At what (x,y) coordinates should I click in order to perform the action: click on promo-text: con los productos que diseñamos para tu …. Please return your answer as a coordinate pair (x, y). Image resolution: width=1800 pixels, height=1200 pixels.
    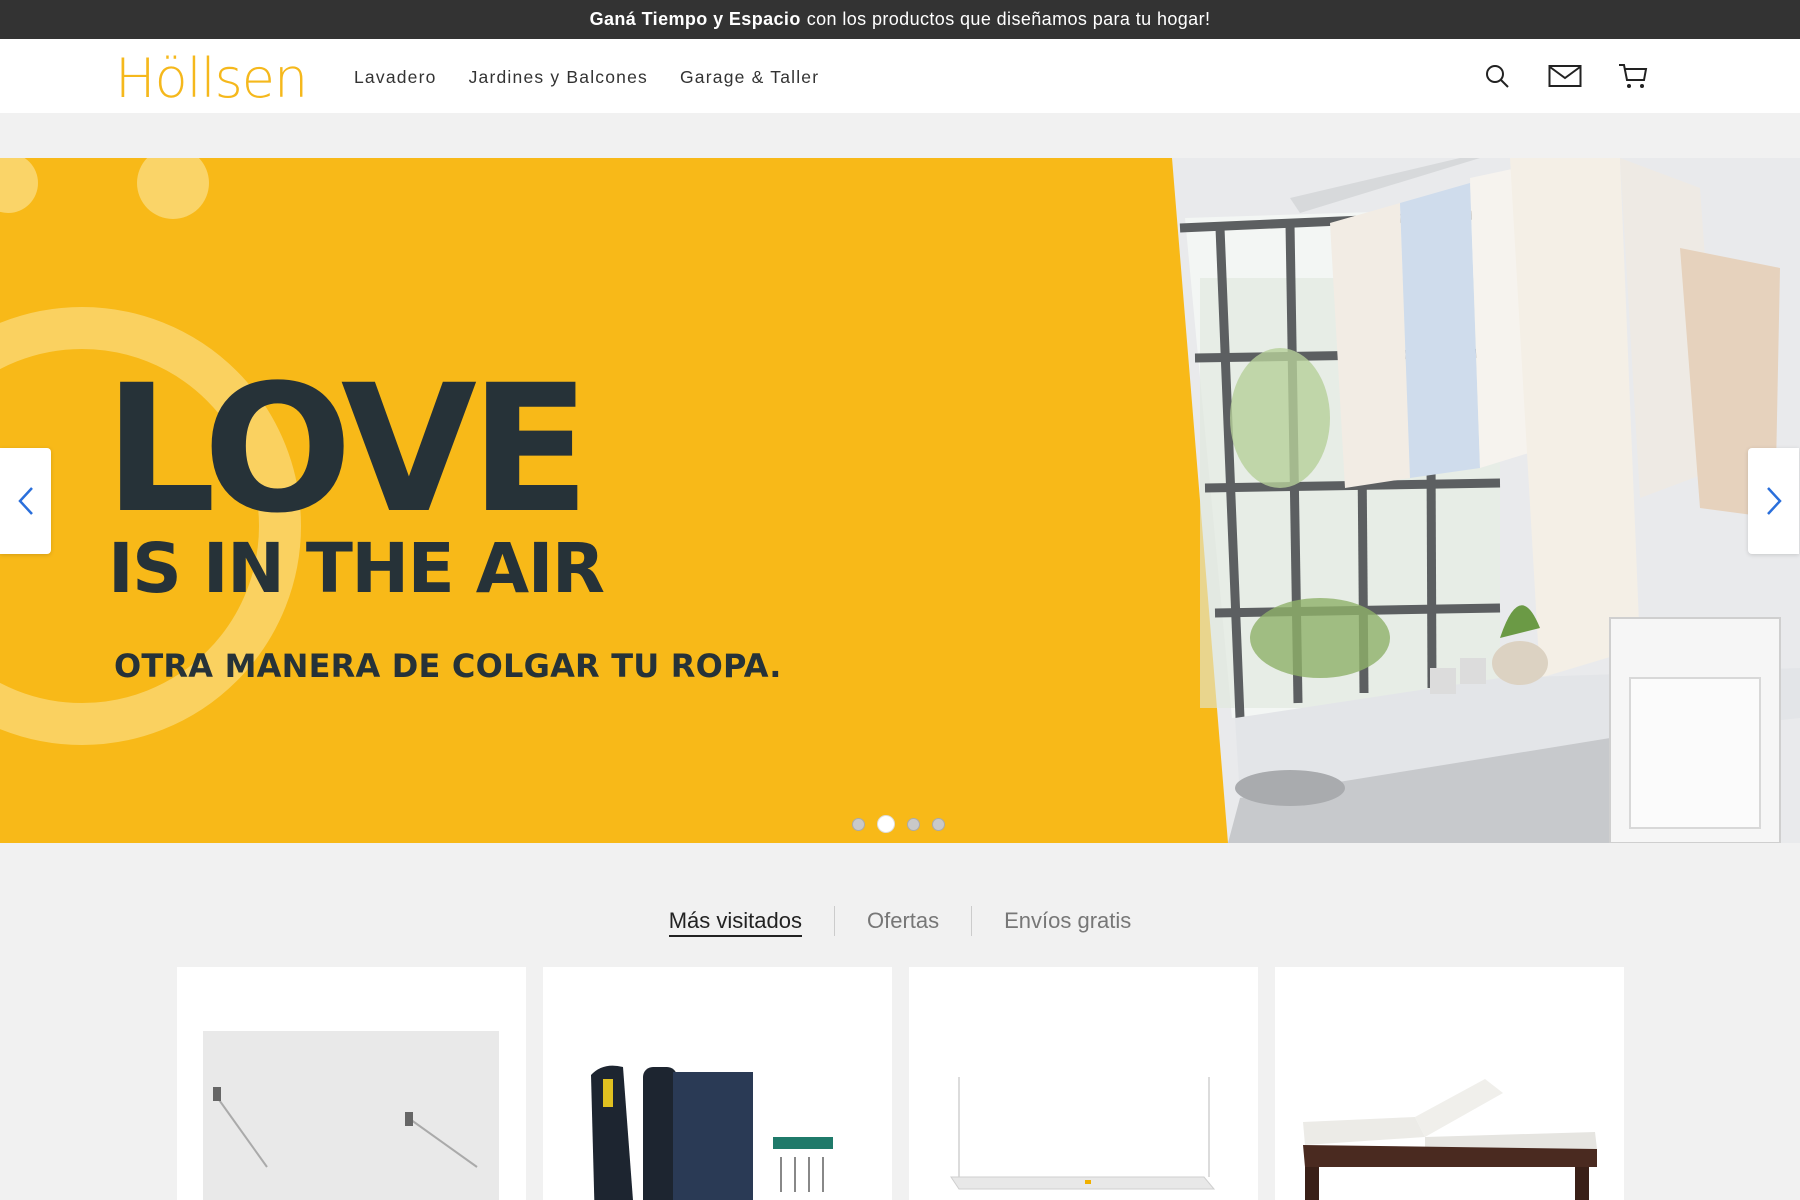
    Looking at the image, I should click on (1008, 19).